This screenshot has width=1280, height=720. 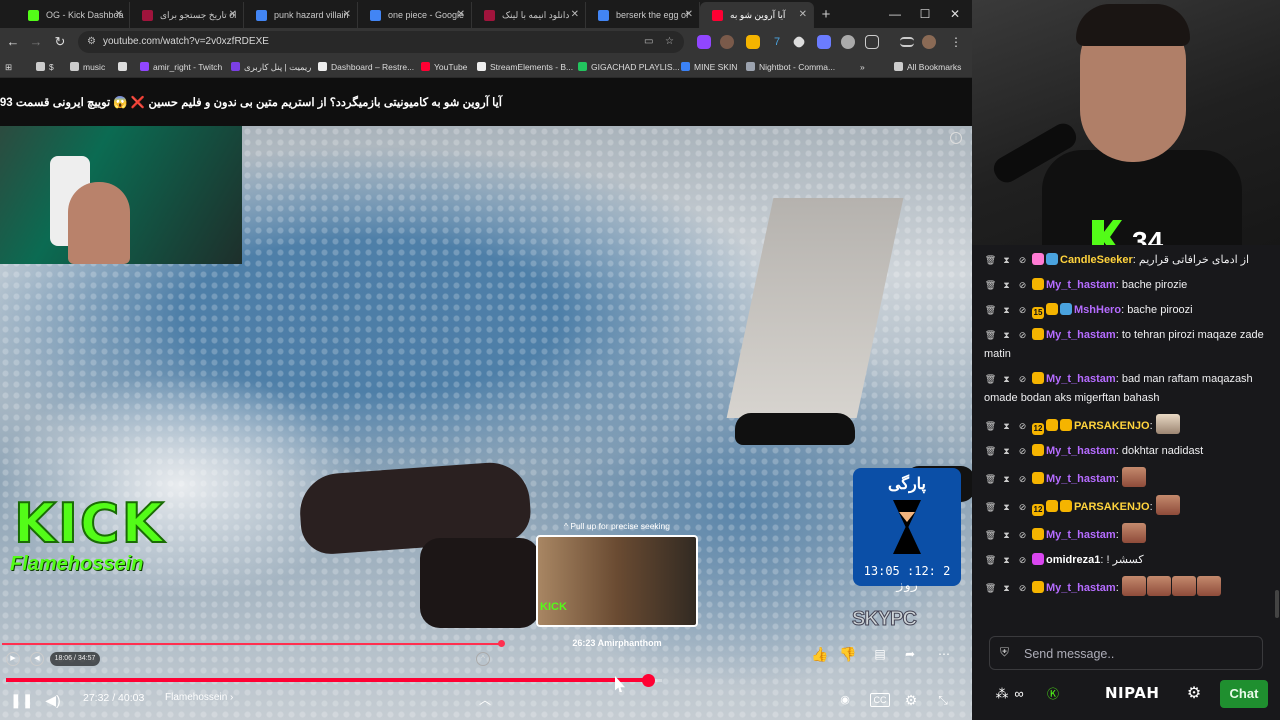 I want to click on cast-icon: ▭, so click(x=648, y=42).